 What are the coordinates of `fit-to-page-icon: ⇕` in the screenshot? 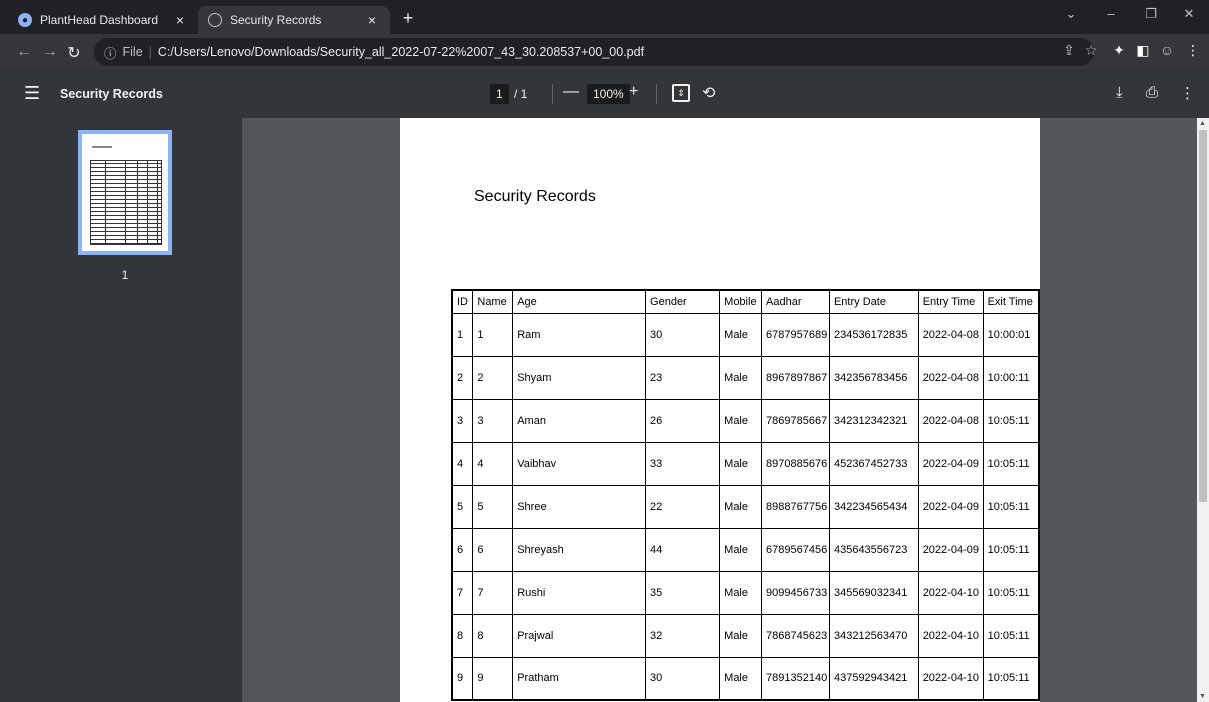 It's located at (681, 93).